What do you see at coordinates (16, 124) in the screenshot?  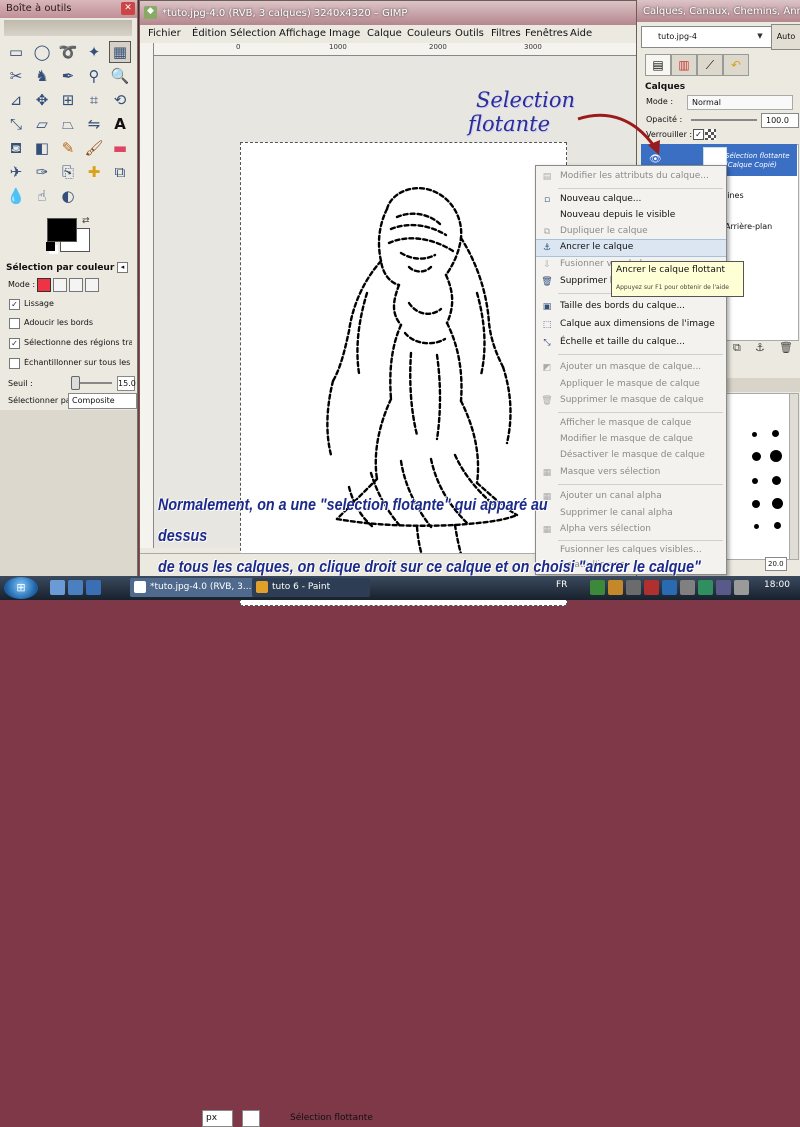 I see `scale-icon: ⤡` at bounding box center [16, 124].